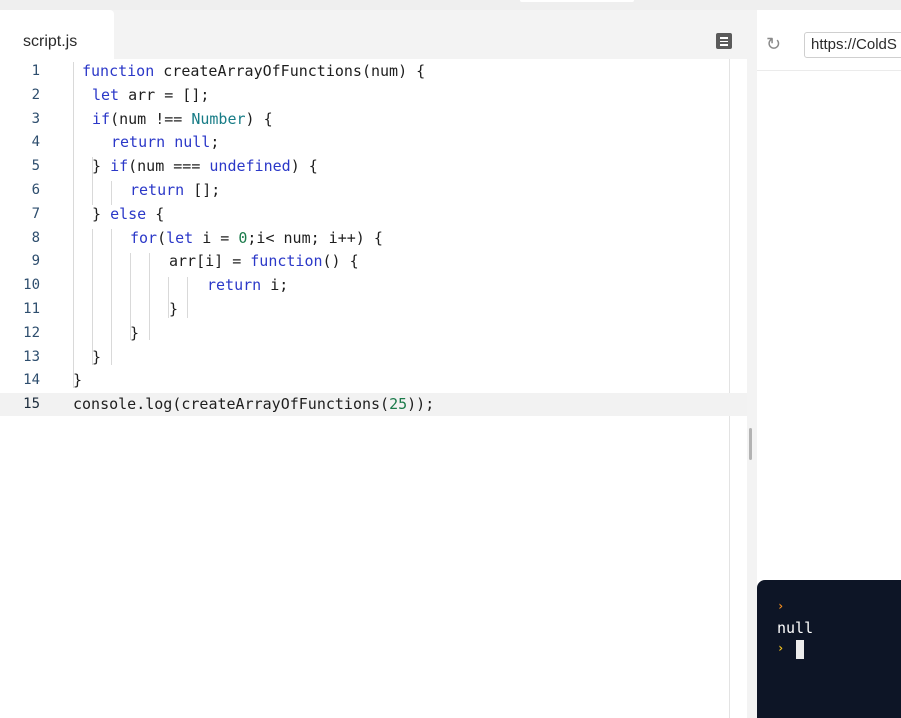 The image size is (901, 718). What do you see at coordinates (290, 71) in the screenshot?
I see `code-token: createArrayOfFunctions(num) {` at bounding box center [290, 71].